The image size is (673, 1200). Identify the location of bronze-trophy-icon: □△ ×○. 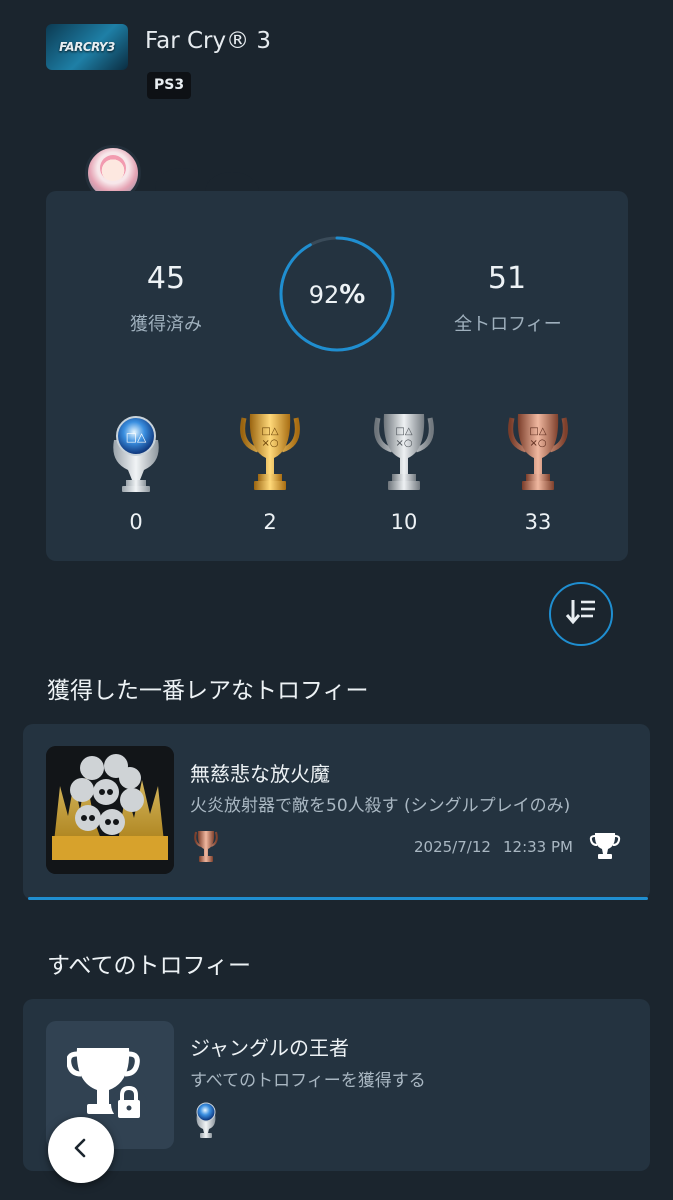
(538, 452).